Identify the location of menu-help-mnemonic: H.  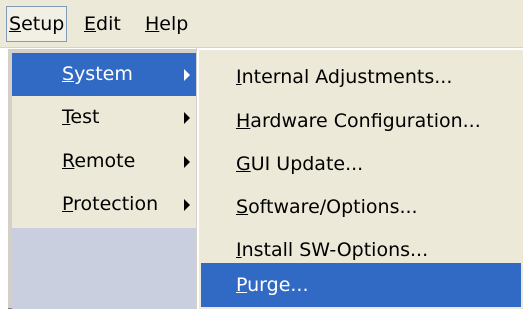
(152, 24).